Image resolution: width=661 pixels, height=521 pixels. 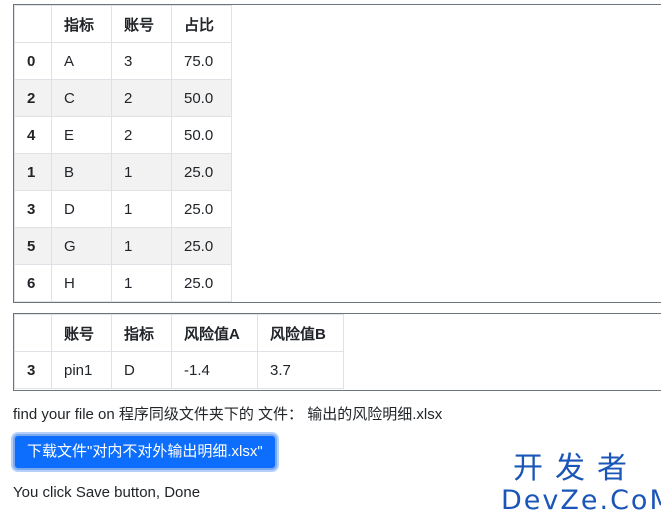 I want to click on column-header-share: 占比, so click(x=201, y=24).